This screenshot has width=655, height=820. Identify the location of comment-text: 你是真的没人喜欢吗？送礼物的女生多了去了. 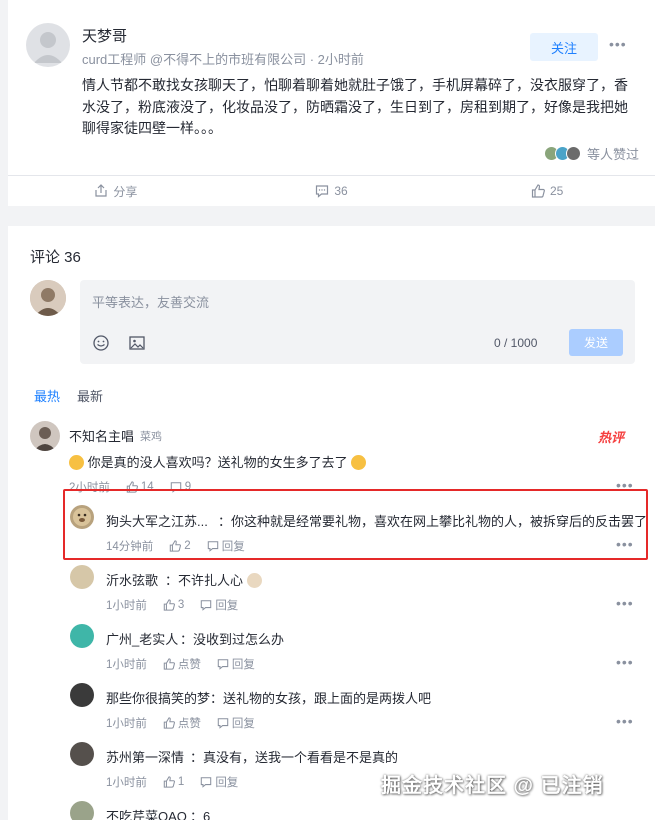
(218, 461).